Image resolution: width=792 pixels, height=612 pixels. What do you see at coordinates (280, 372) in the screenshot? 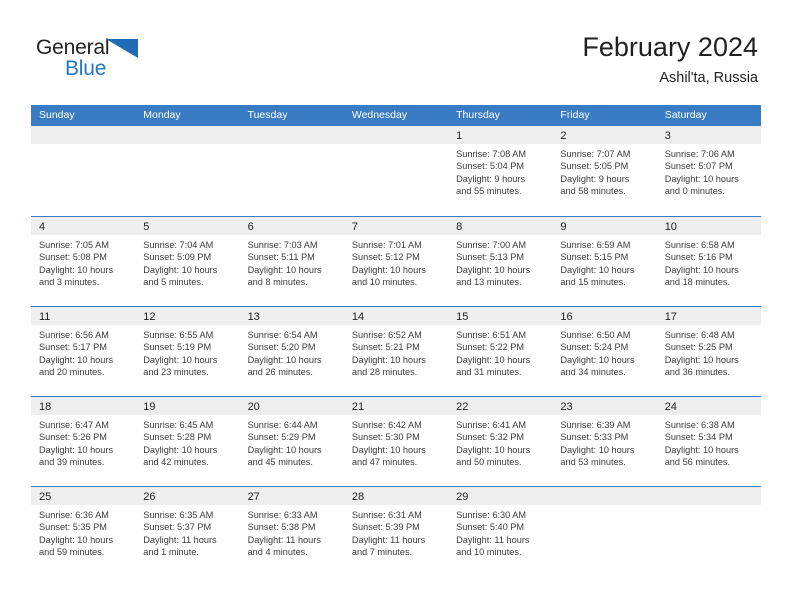
I see `daylight-text-cont: and 26 minutes.` at bounding box center [280, 372].